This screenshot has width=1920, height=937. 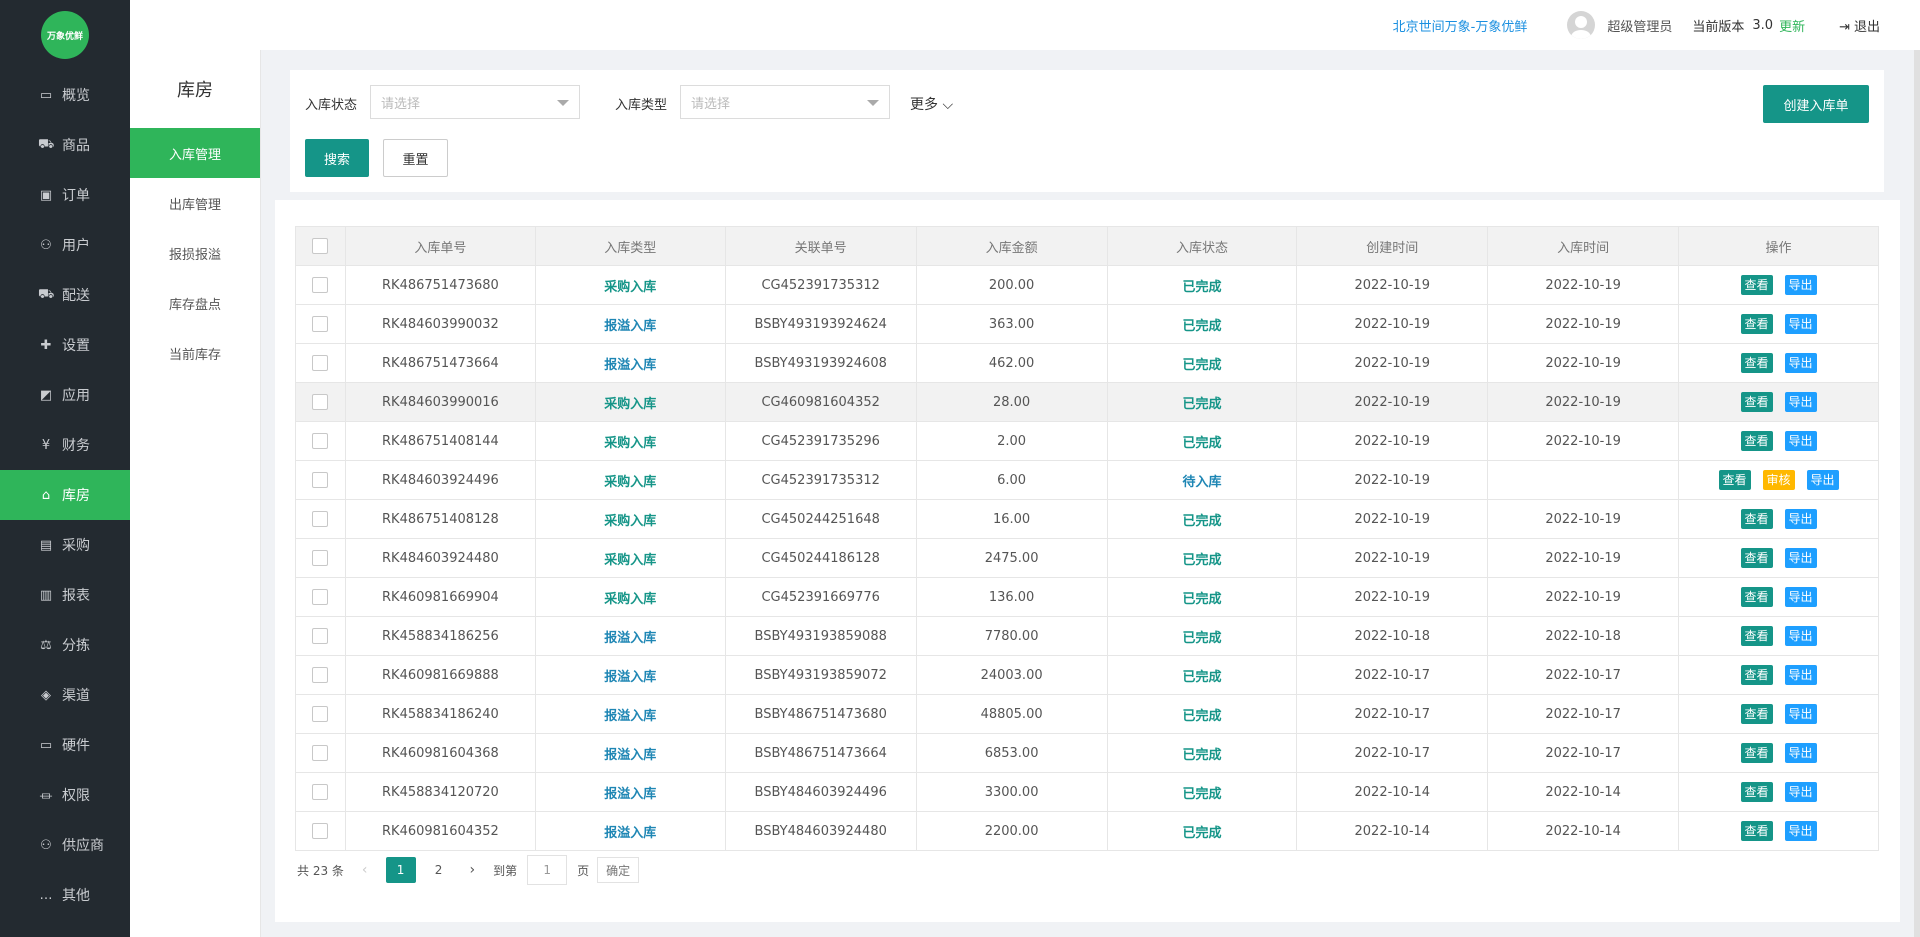 I want to click on nav-item: ◩ 应用, so click(x=65, y=395).